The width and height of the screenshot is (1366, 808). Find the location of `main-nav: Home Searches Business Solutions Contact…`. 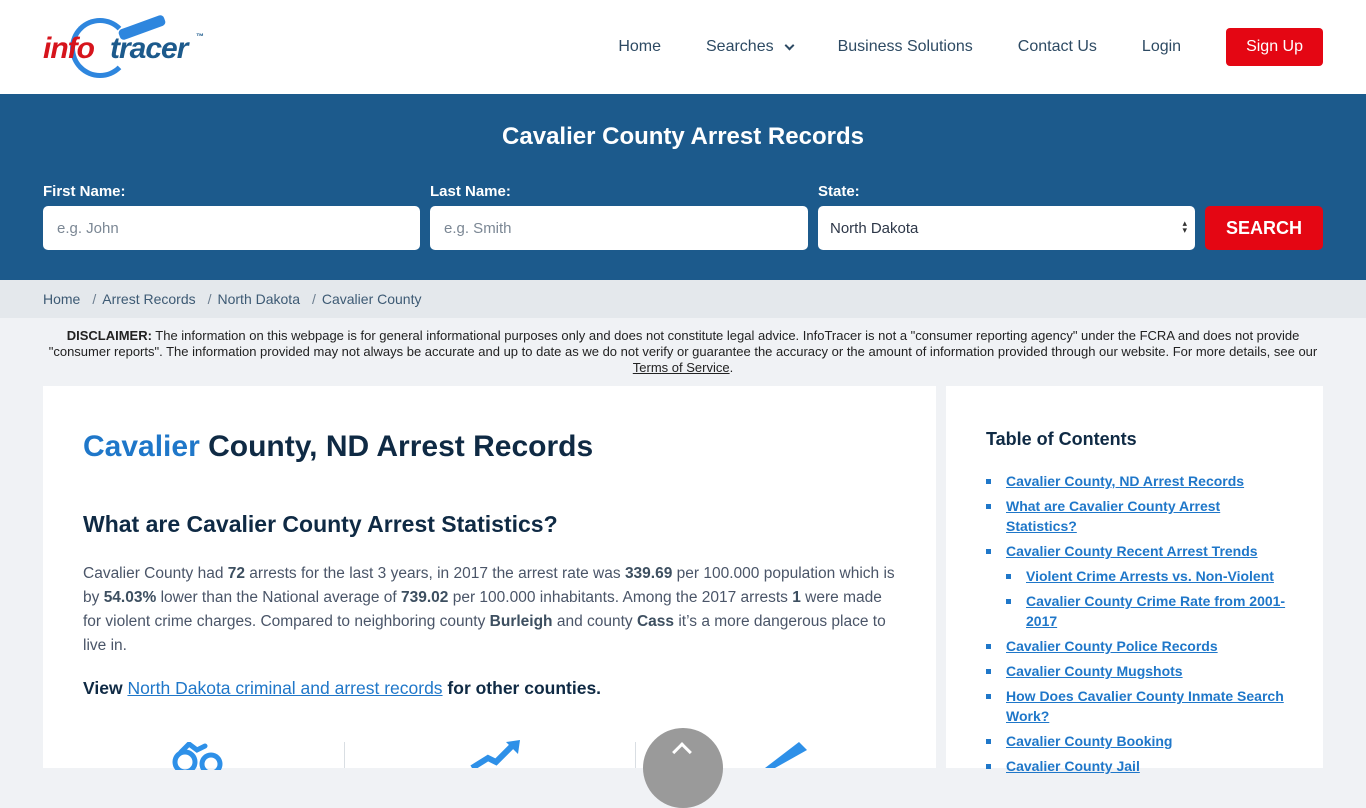

main-nav: Home Searches Business Solutions Contact… is located at coordinates (970, 47).